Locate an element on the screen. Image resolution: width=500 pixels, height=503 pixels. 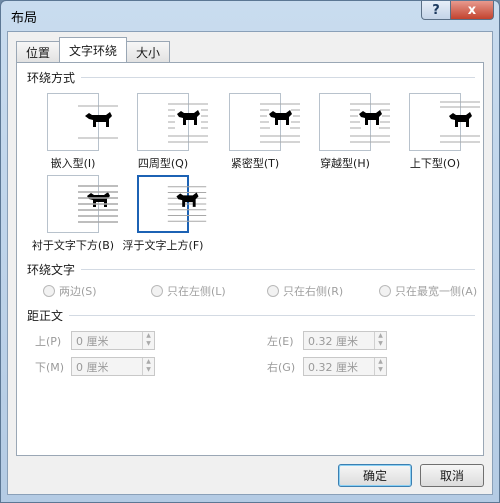
close-button: x is located at coordinates (472, 10).